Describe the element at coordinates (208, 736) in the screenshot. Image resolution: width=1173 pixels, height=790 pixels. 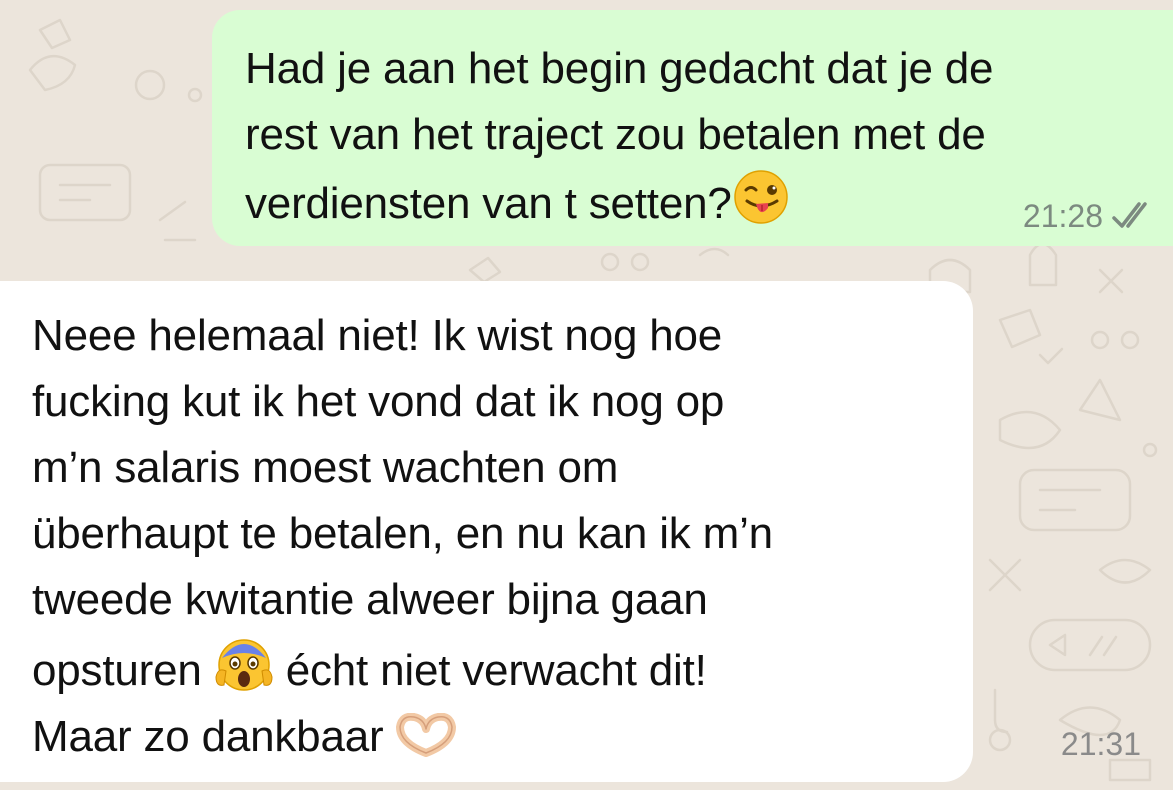
I see `message-line: Maar zo dankbaar` at that location.